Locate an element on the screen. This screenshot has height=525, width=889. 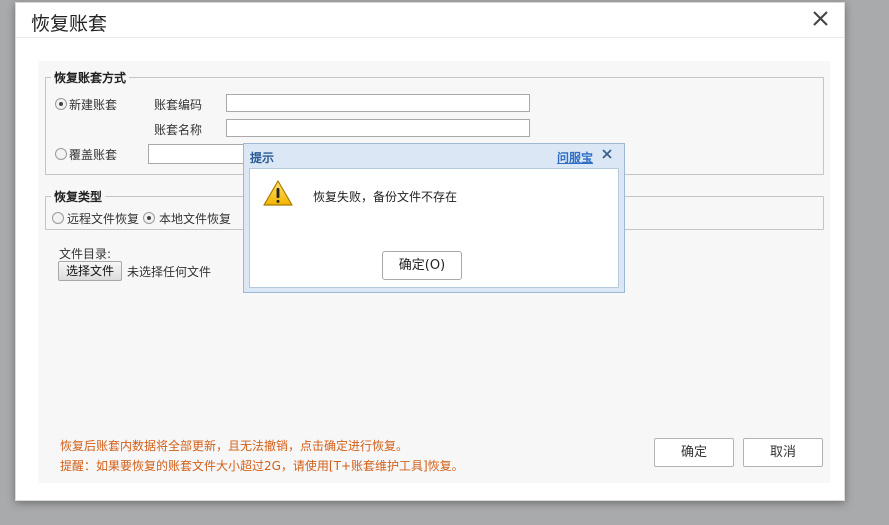
restore-note: 恢复后账套内数据将全部更新，且无法撤销，点击确定进行恢复。 is located at coordinates (234, 446).